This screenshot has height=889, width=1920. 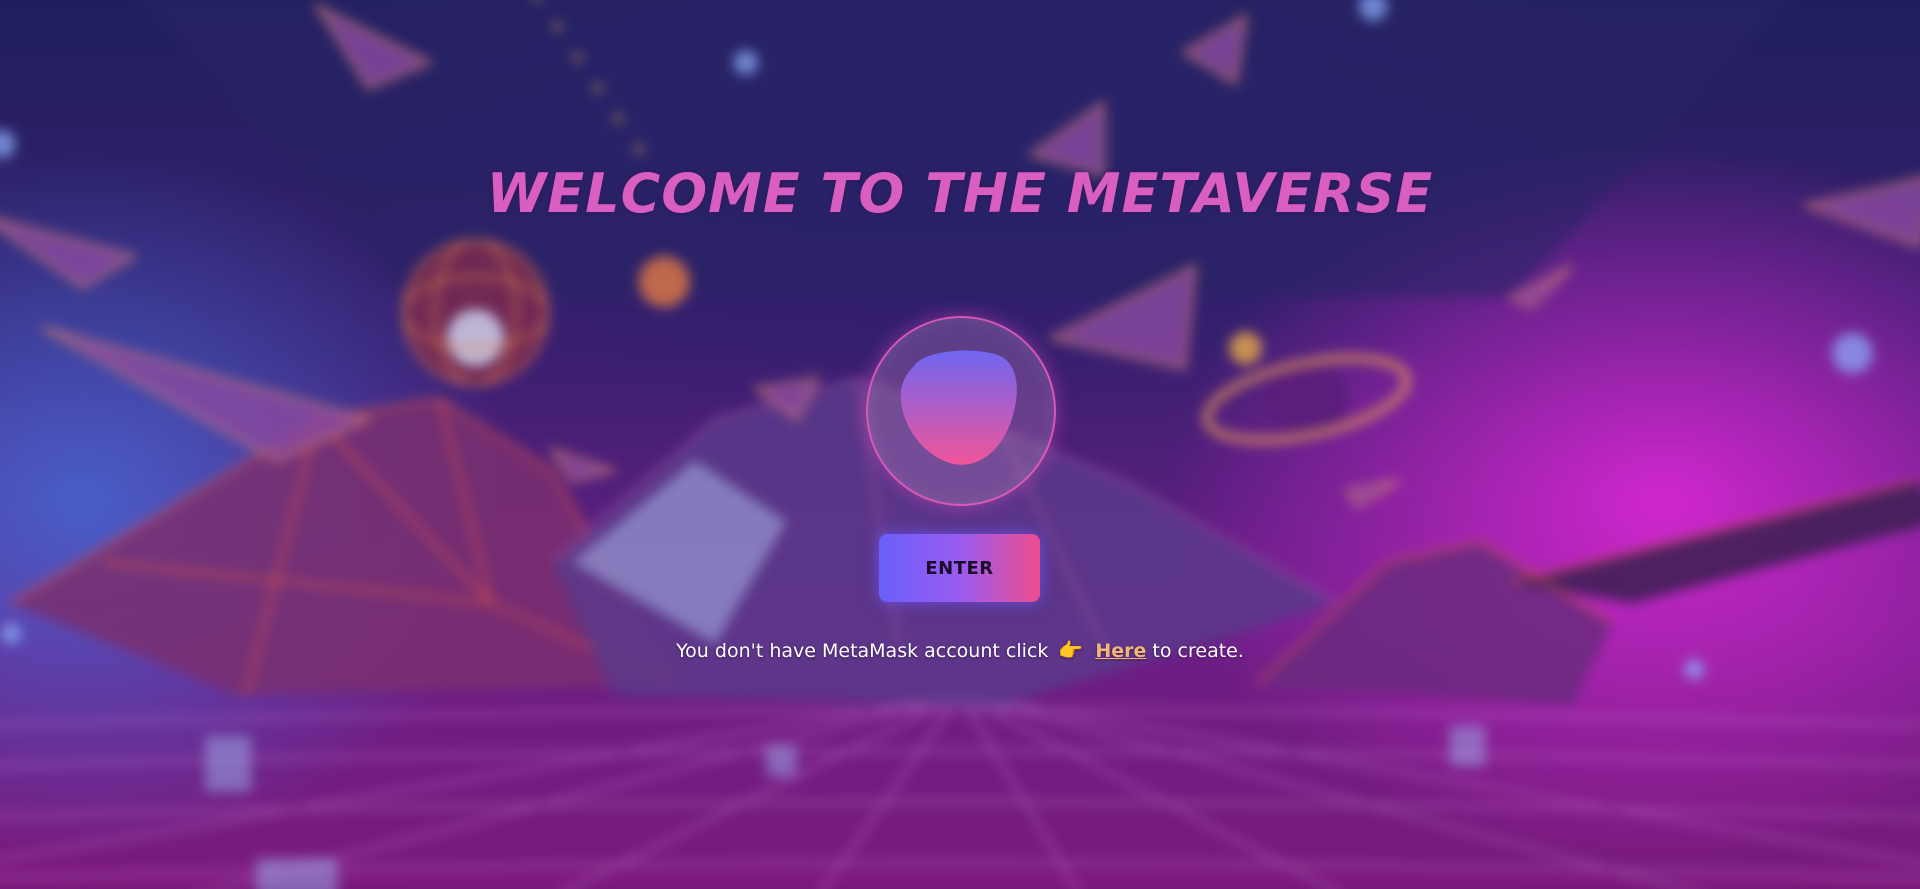 I want to click on hint-suffix-text: to create., so click(x=1198, y=651).